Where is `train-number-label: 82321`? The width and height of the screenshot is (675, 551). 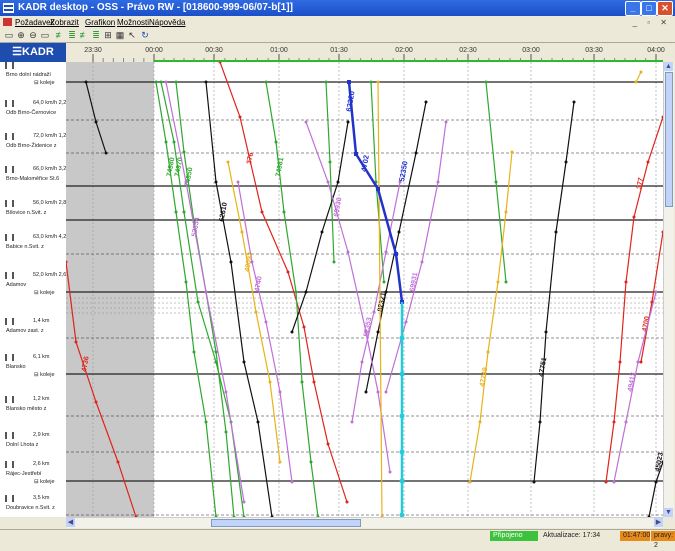 train-number-label: 82321 is located at coordinates (382, 302).